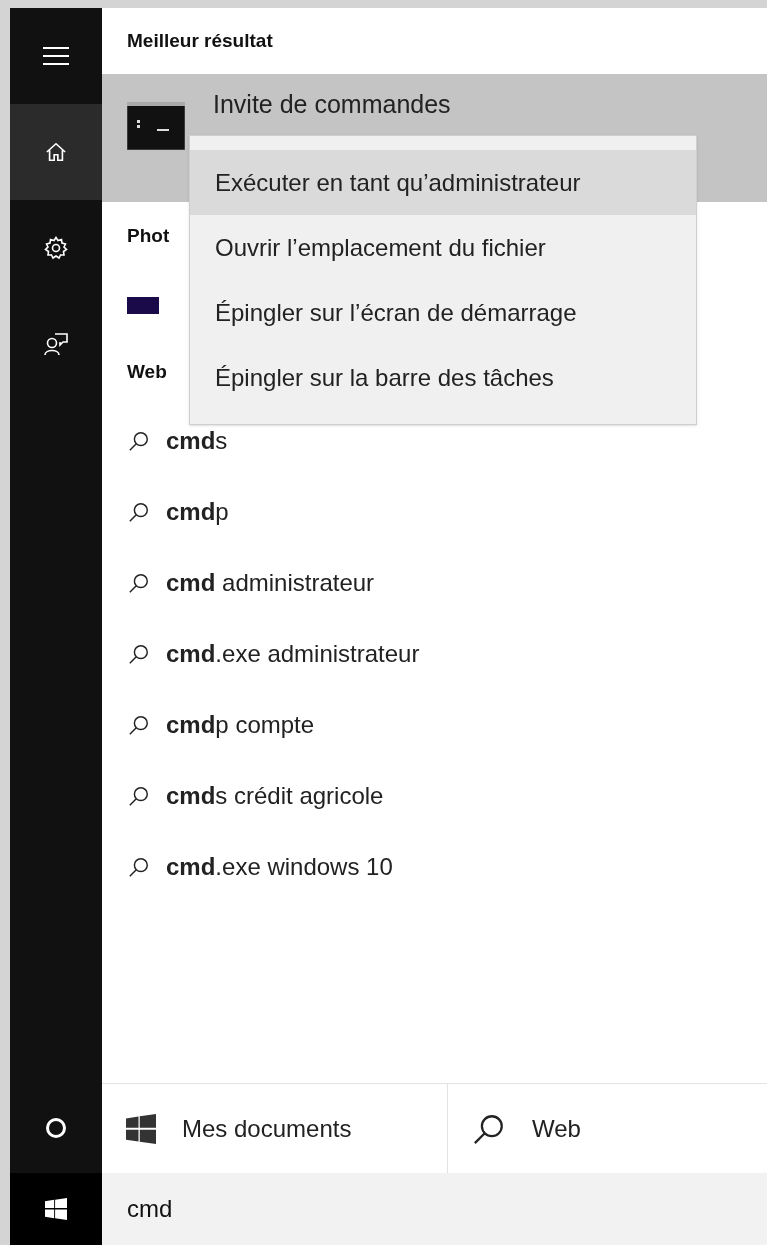  What do you see at coordinates (332, 104) in the screenshot?
I see `result-title: Invite de commandes` at bounding box center [332, 104].